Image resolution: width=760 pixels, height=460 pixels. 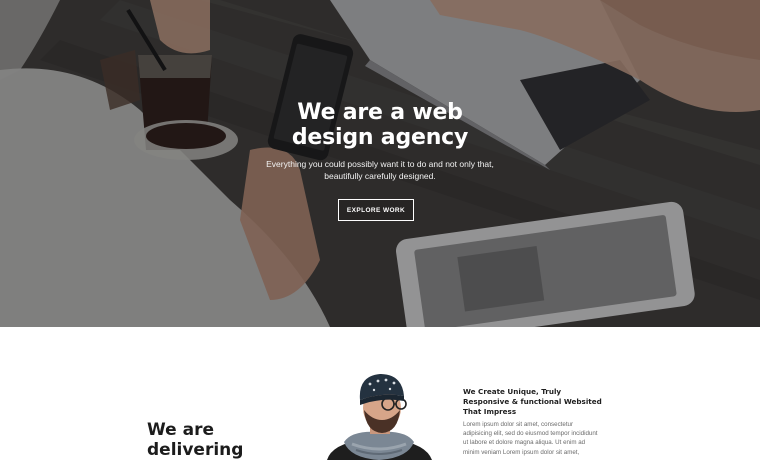 What do you see at coordinates (521, 452) in the screenshot?
I see `feature-description-line: minim veniam Lorem ipsum dolor sit amet,` at bounding box center [521, 452].